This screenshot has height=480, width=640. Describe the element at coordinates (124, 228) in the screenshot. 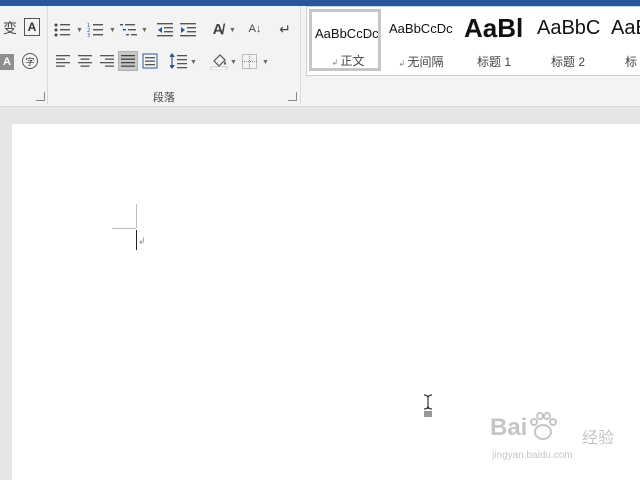

I see `margin-crop-mark-horizontal` at that location.